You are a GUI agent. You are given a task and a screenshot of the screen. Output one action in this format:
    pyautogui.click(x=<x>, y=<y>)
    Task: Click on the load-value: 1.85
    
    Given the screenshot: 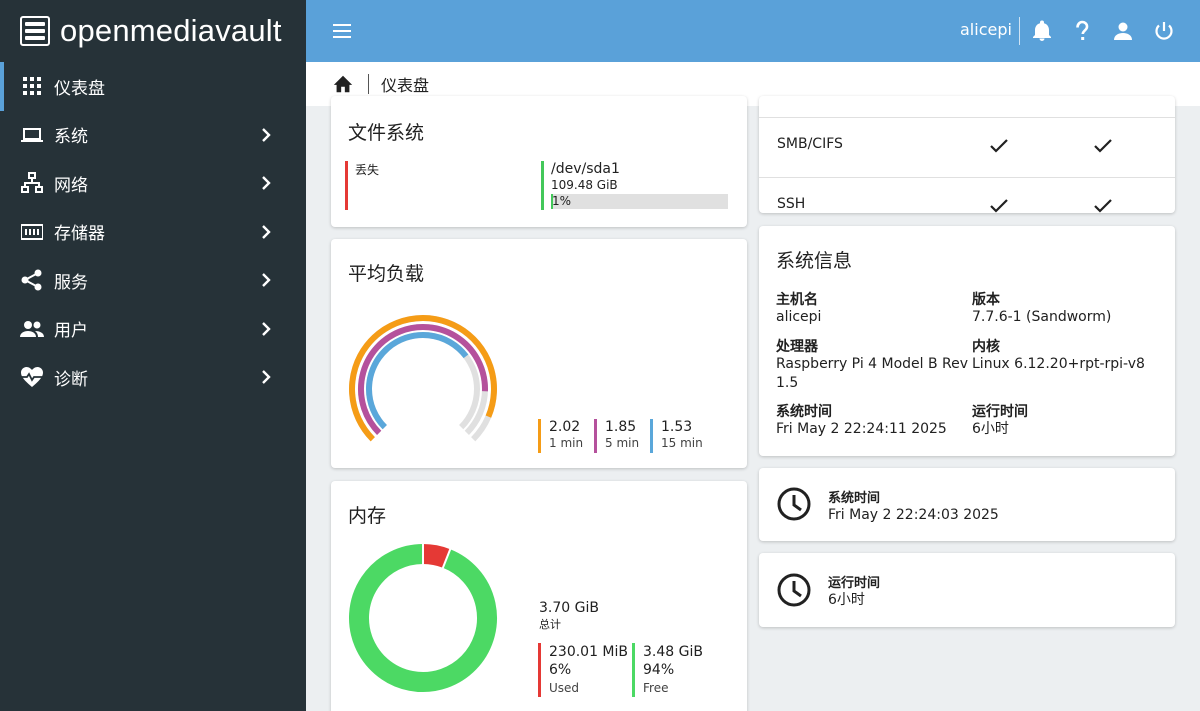 What is the action you would take?
    pyautogui.click(x=621, y=427)
    